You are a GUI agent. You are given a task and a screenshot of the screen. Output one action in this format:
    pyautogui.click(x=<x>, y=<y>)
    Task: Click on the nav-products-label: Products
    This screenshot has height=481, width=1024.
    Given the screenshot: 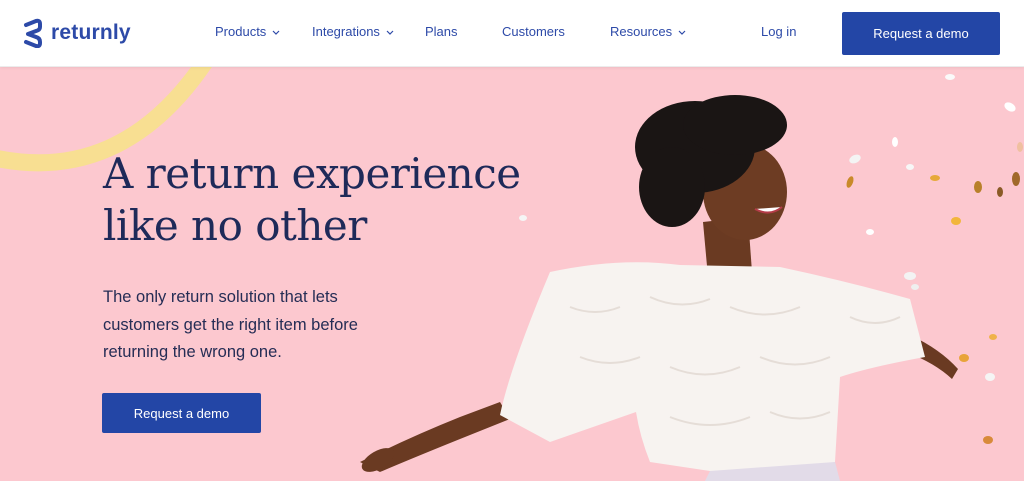 What is the action you would take?
    pyautogui.click(x=241, y=31)
    